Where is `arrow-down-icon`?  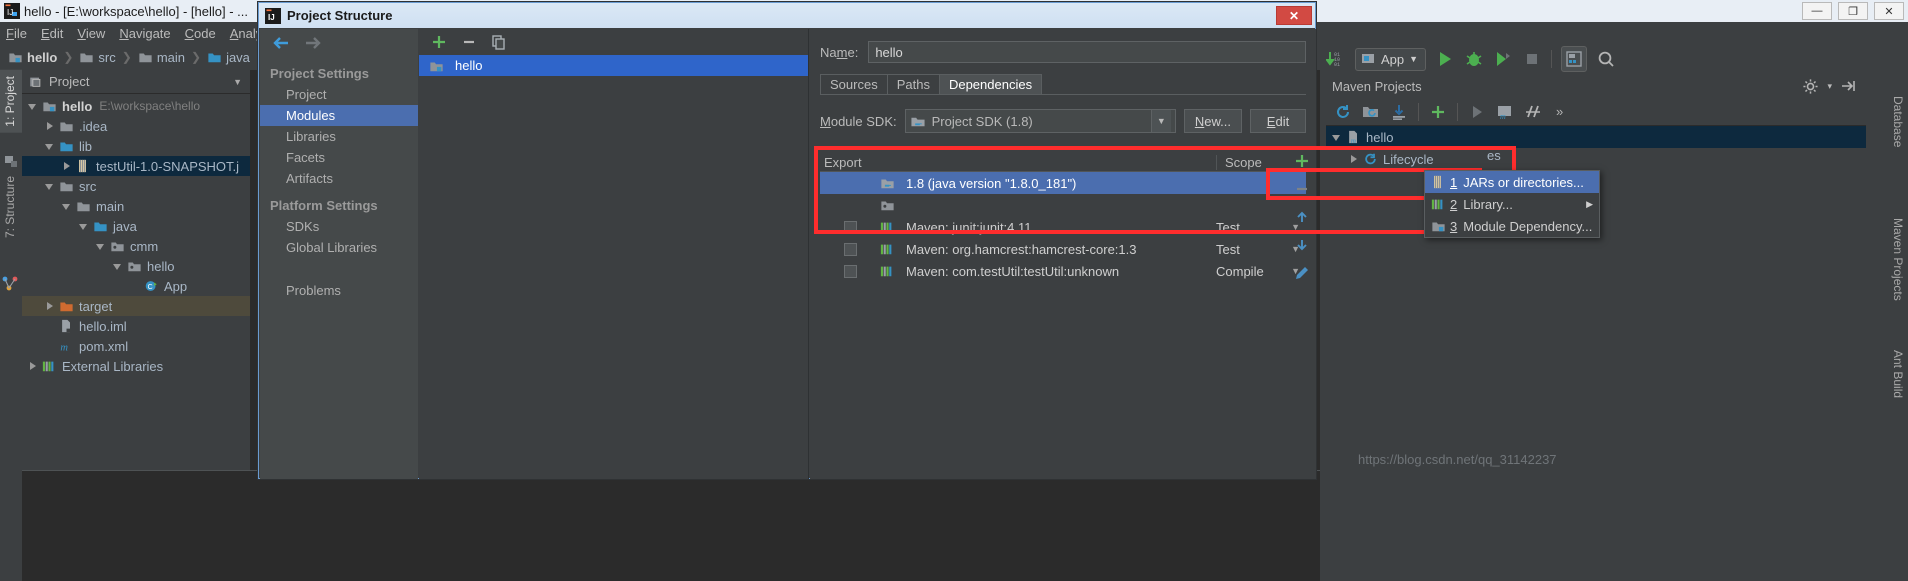
arrow-down-icon is located at coordinates (1302, 245).